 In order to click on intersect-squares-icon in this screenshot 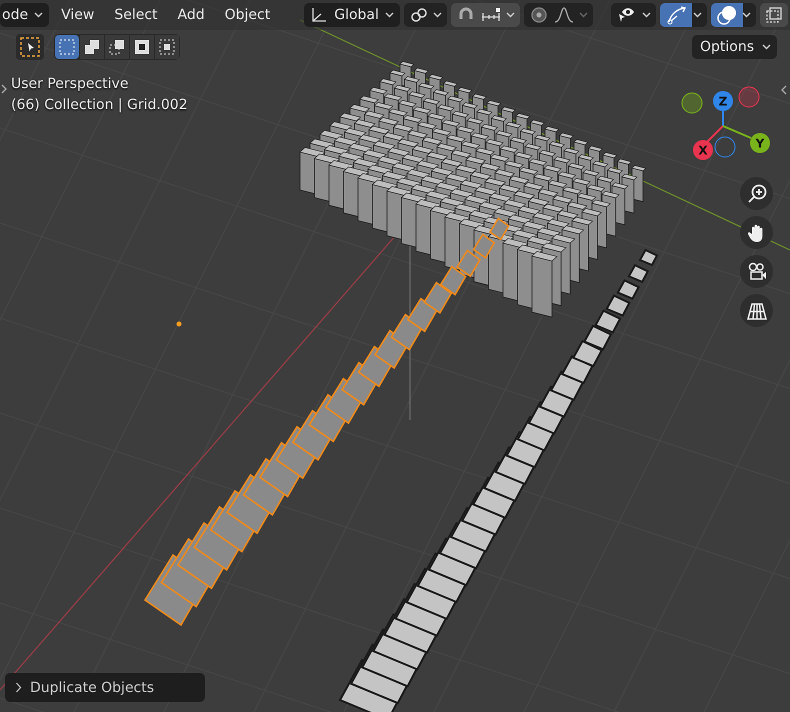, I will do `click(167, 47)`.